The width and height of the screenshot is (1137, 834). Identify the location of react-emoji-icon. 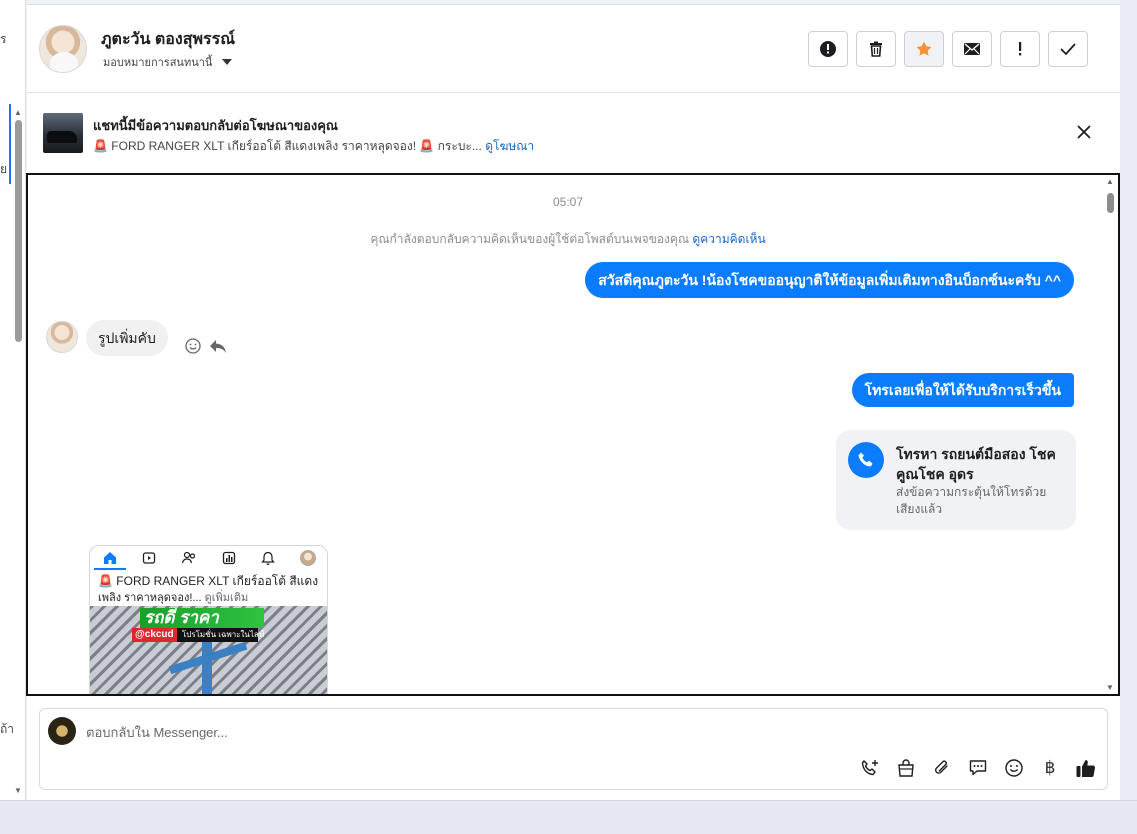
(193, 346).